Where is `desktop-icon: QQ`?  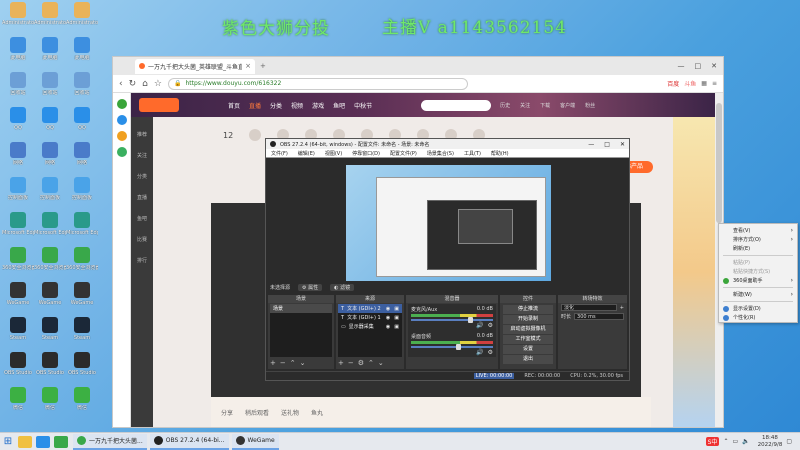
desktop-icon: QQ is located at coordinates (18, 124).